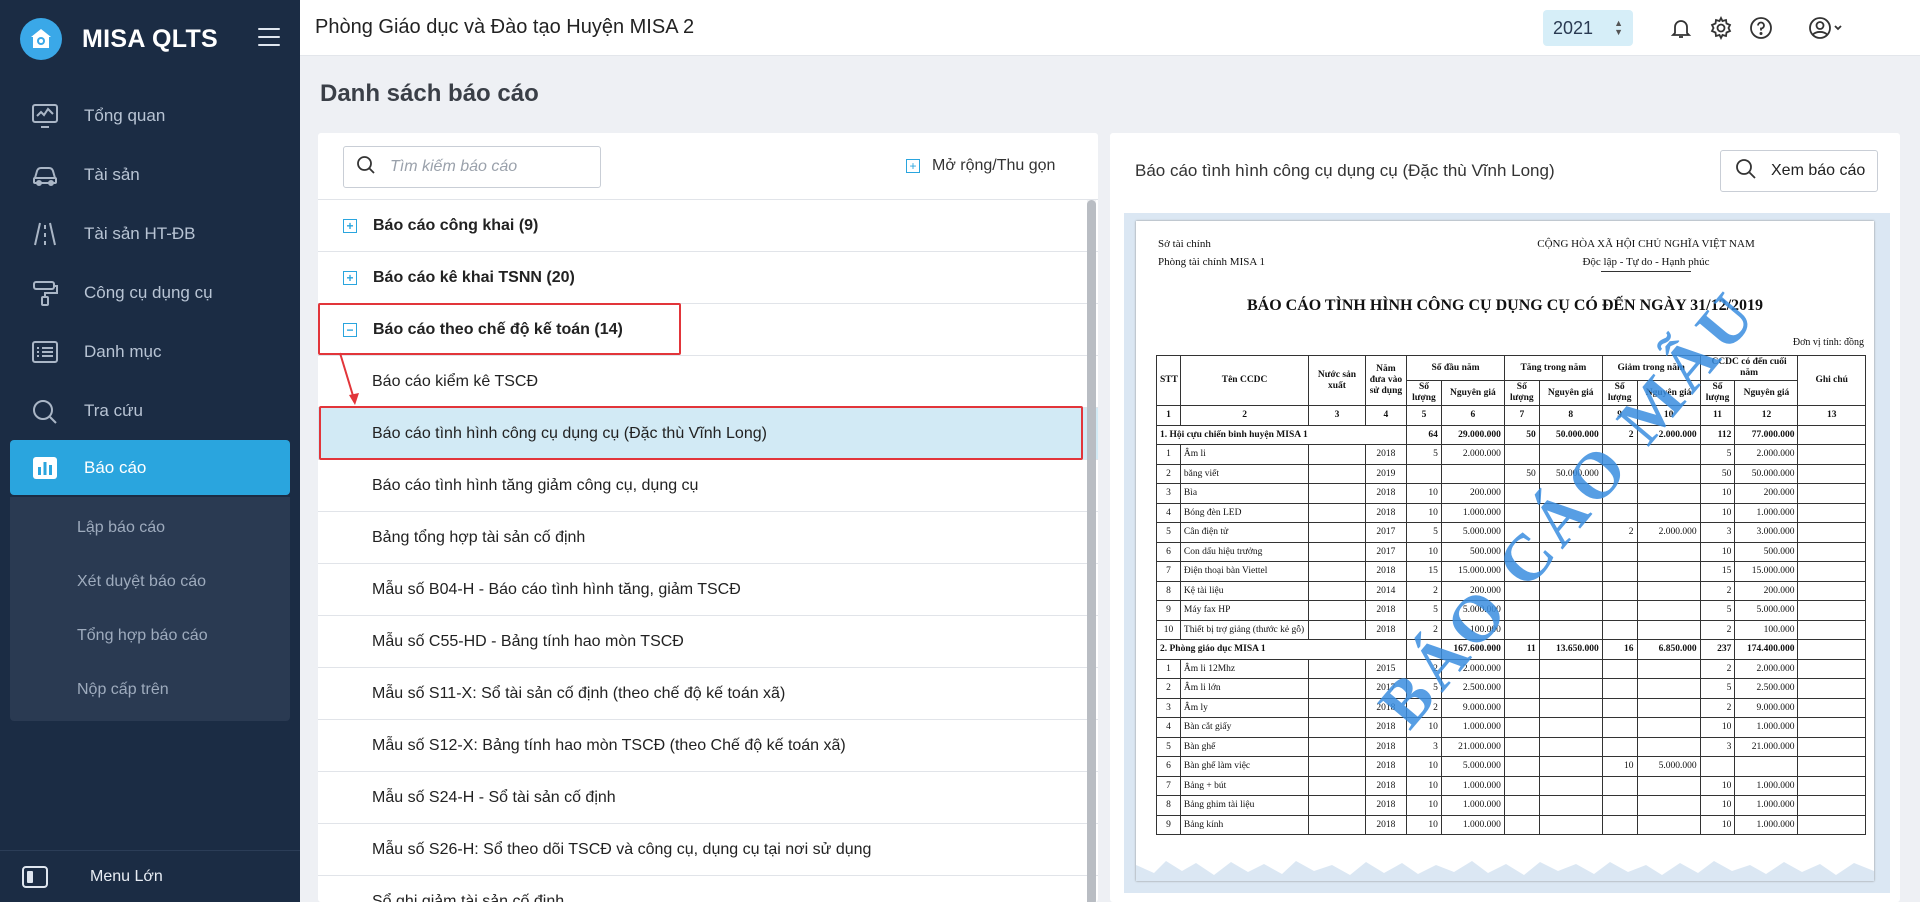  Describe the element at coordinates (1721, 28) in the screenshot. I see `gear-icon` at that location.